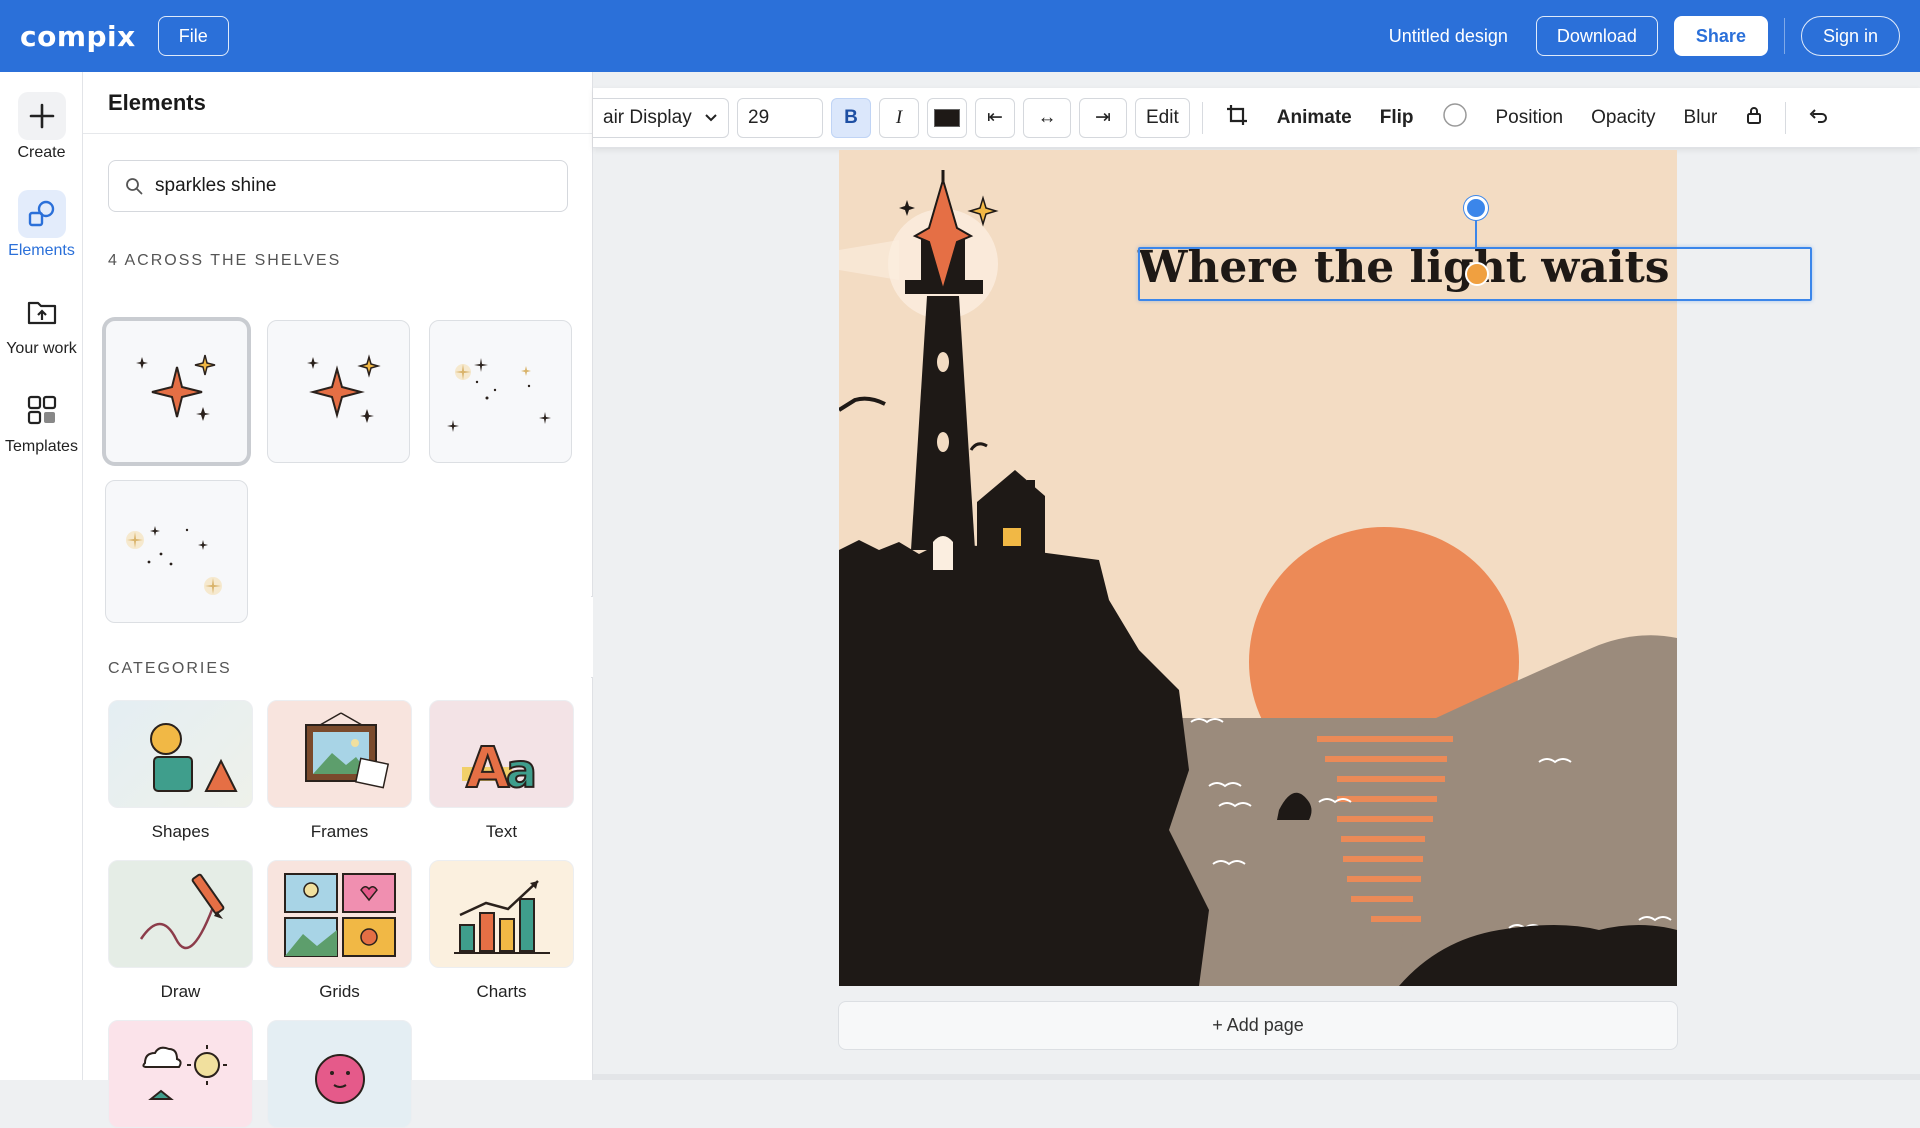  I want to click on align-right-button: ⇥, so click(1103, 117).